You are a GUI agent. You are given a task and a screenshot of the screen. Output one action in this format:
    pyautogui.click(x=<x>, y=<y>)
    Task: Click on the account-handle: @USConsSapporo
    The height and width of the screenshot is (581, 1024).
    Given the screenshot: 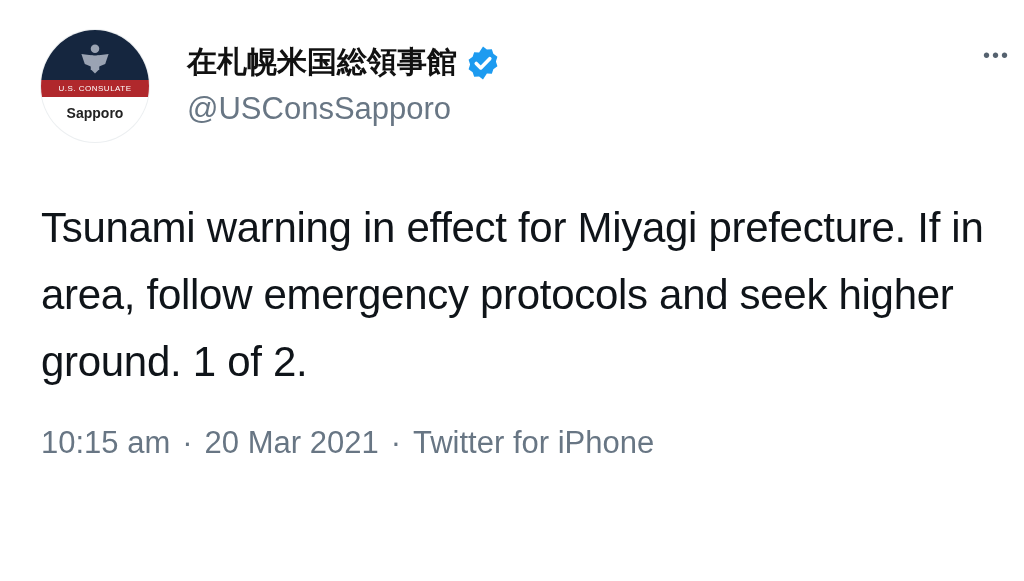 What is the action you would take?
    pyautogui.click(x=344, y=109)
    